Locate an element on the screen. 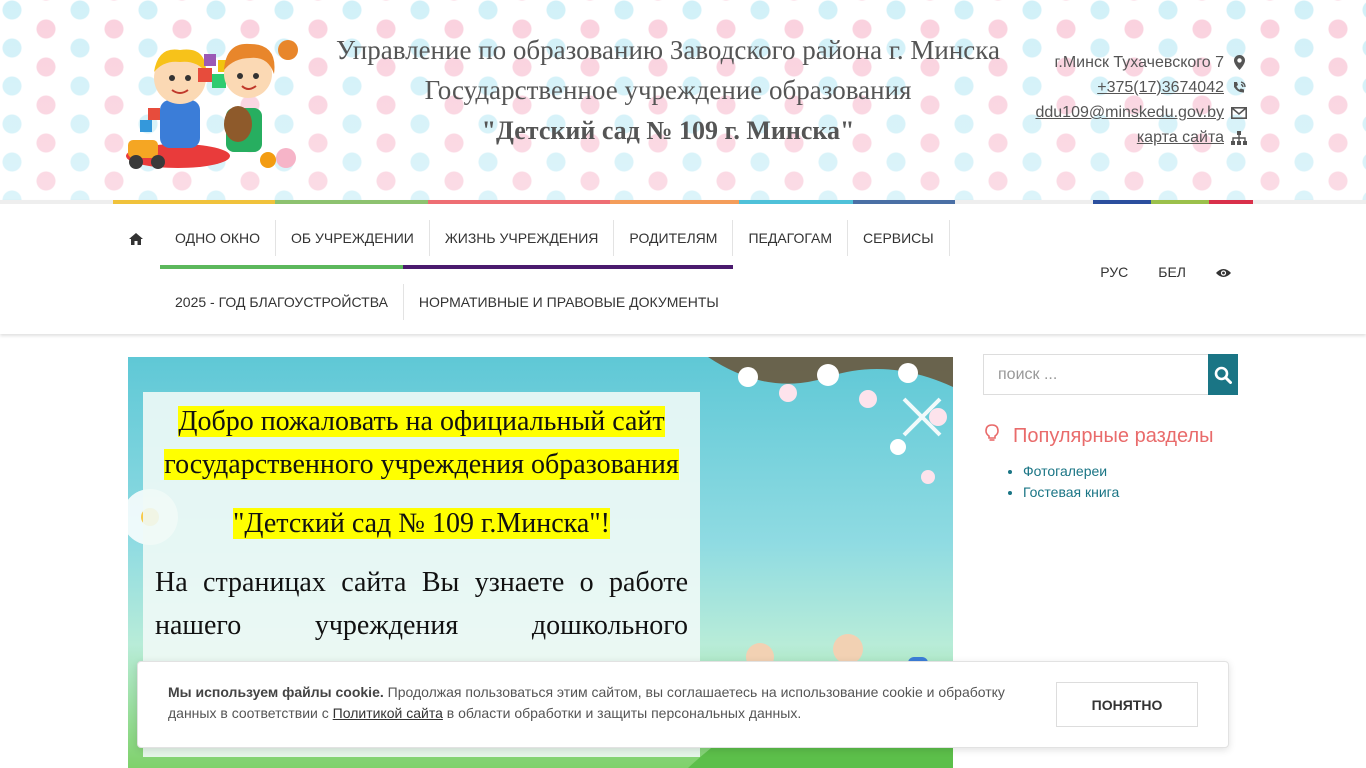  nav-legal-docs: НОРМАТИВНЫЕ И ПРАВОВЫЕ ДОКУМЕНТЫ is located at coordinates (569, 302).